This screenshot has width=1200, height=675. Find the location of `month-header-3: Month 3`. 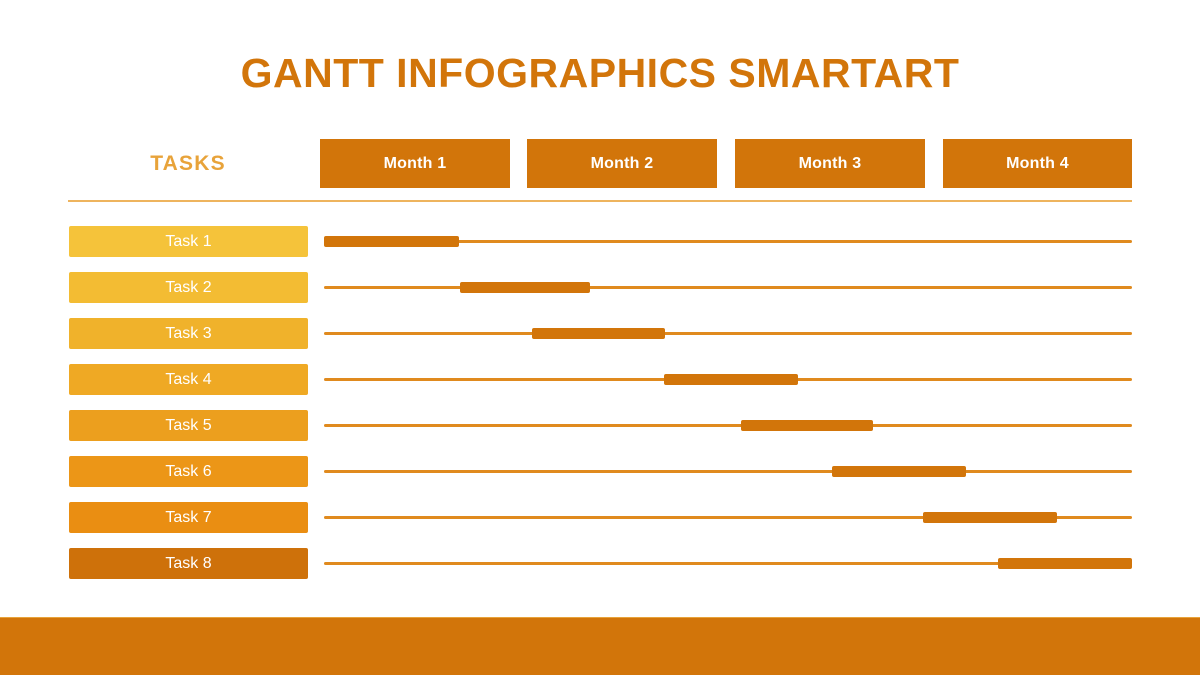

month-header-3: Month 3 is located at coordinates (830, 163).